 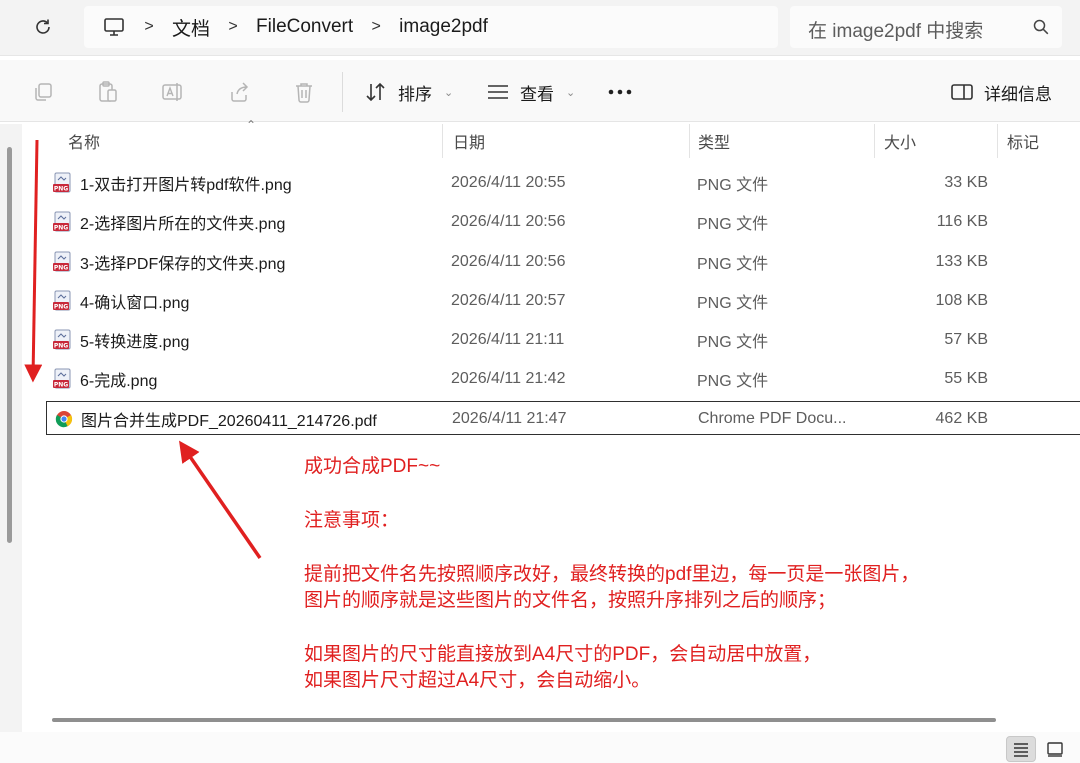 I want to click on view-icon, so click(x=498, y=92).